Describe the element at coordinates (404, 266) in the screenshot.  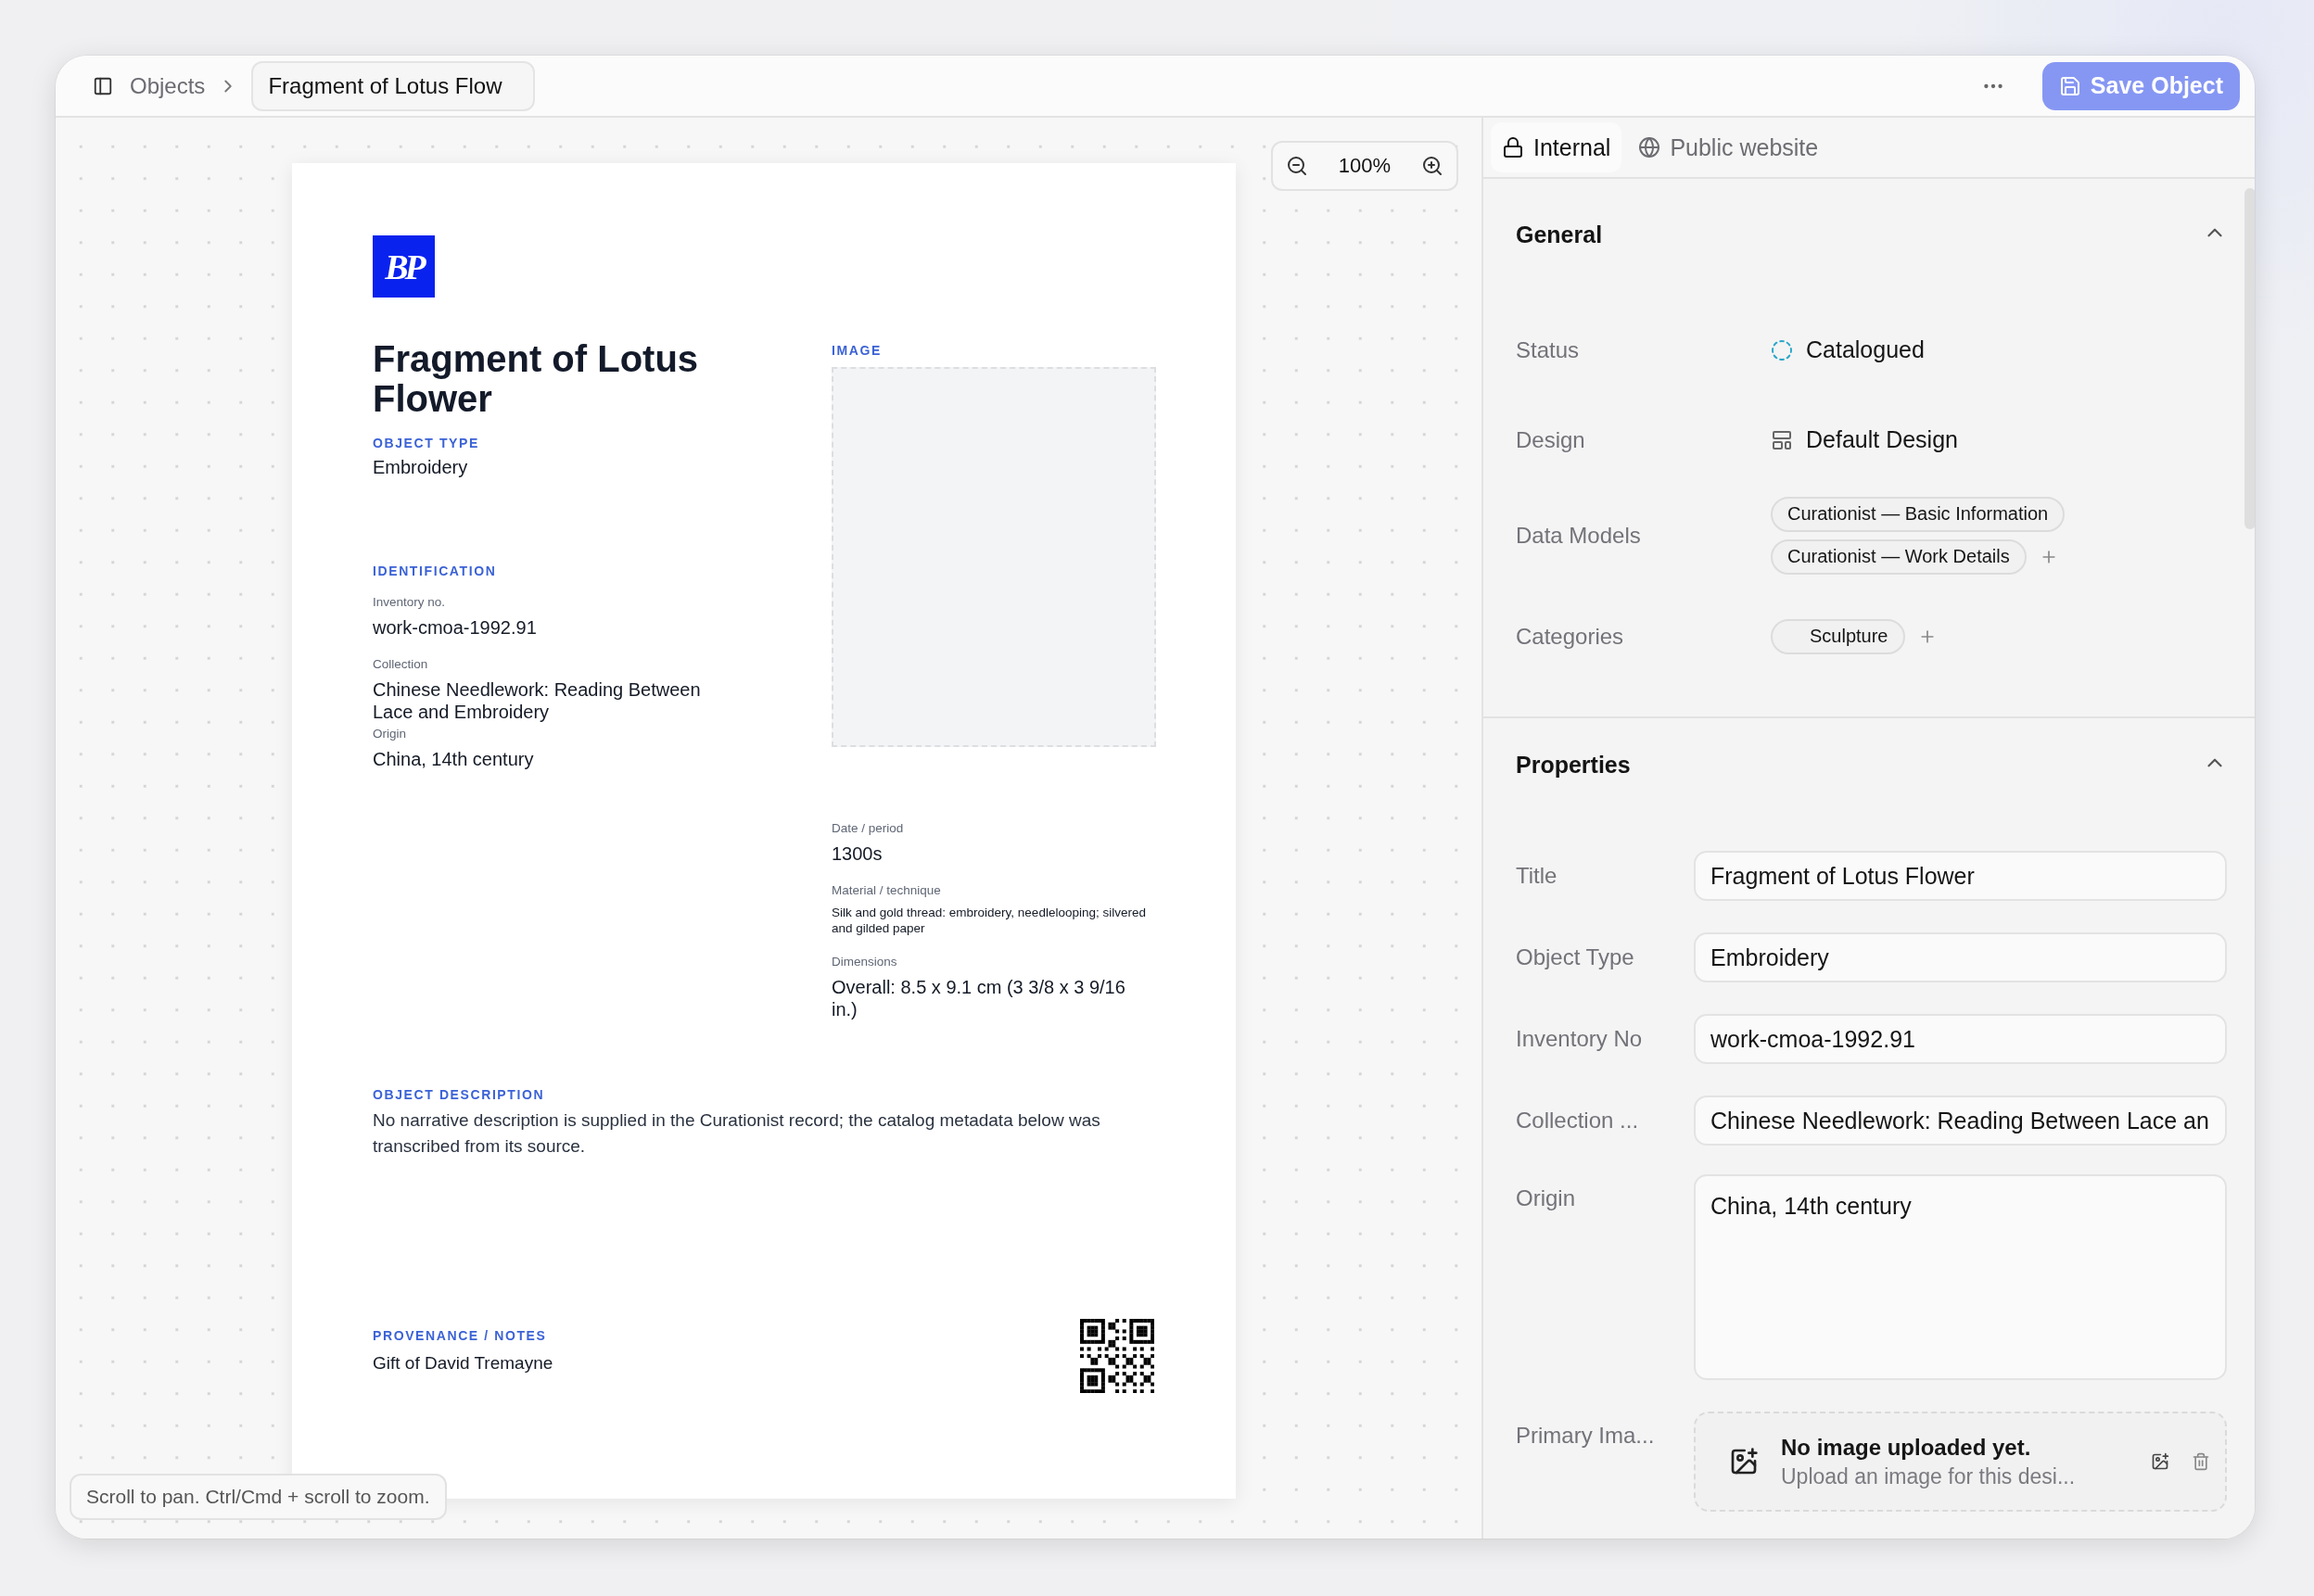
I see `logo: BP` at that location.